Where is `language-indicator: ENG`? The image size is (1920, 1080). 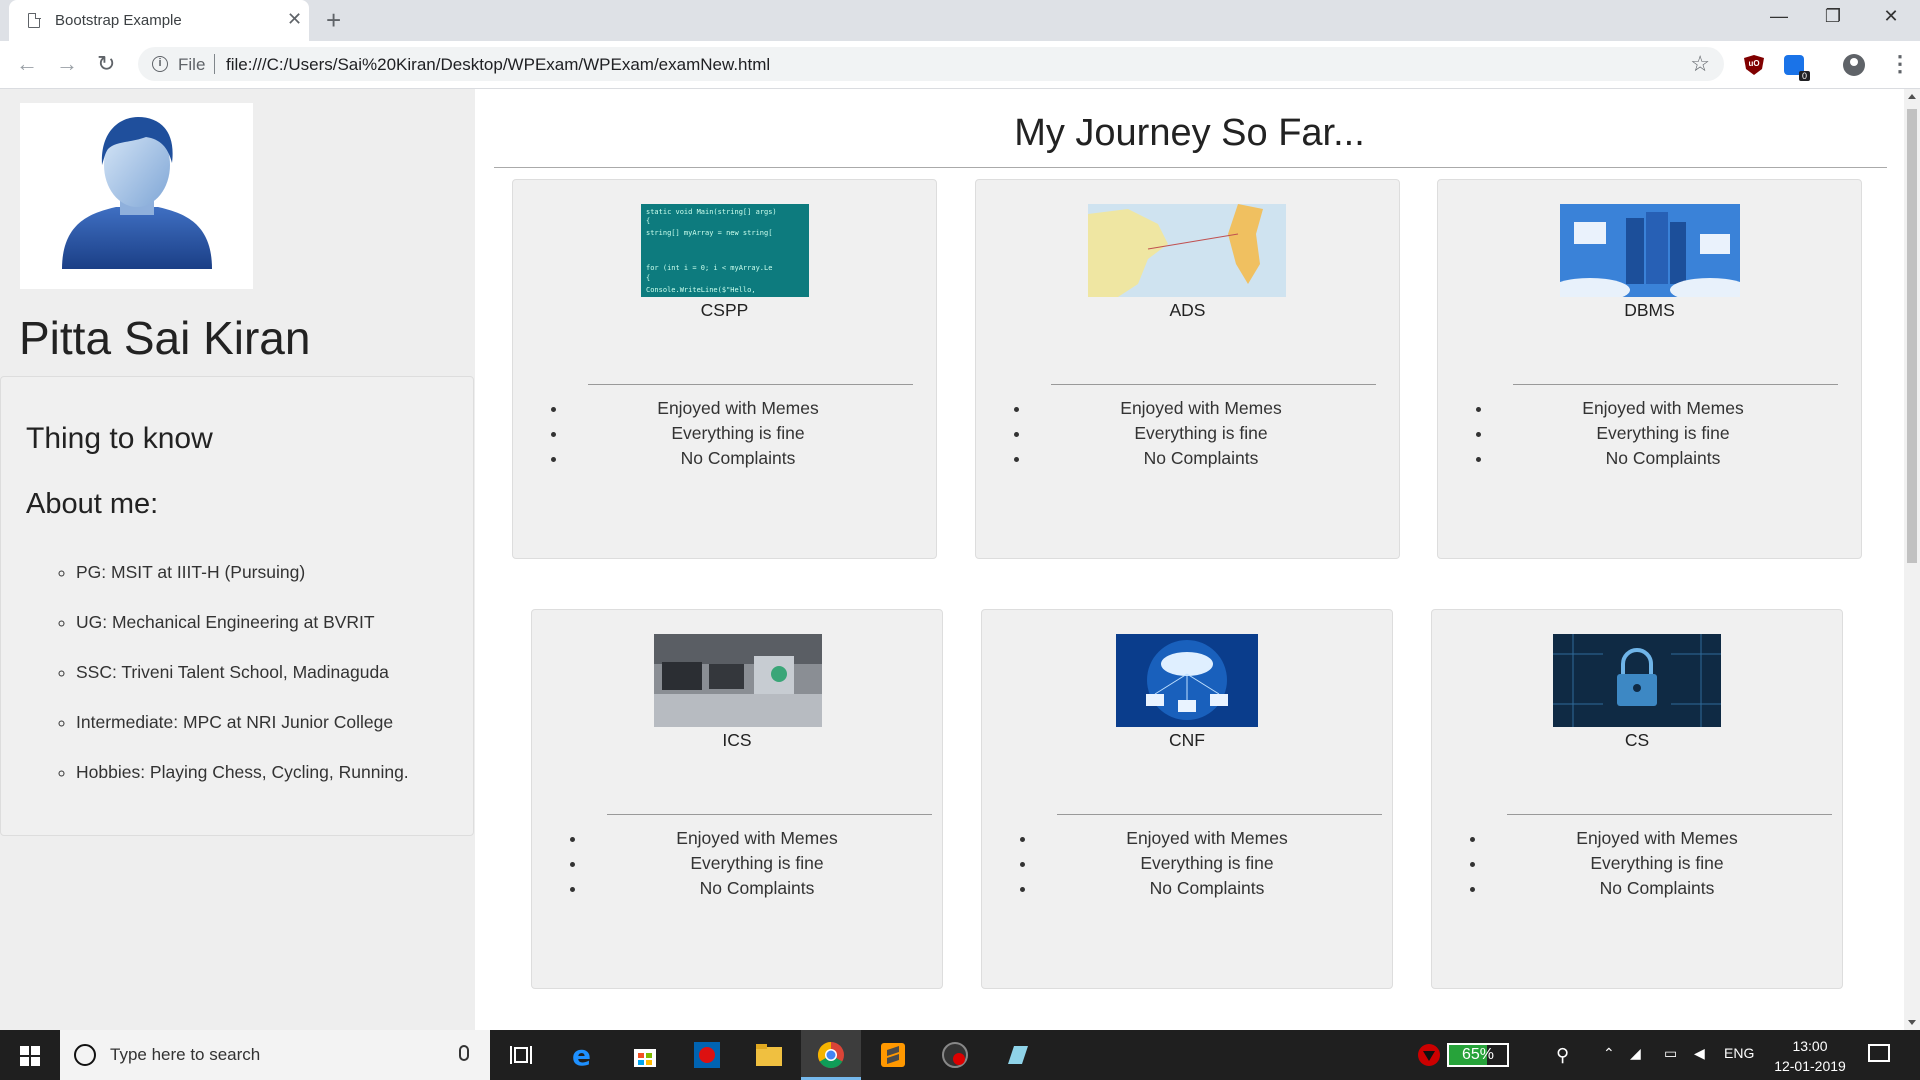
language-indicator: ENG is located at coordinates (1739, 1053).